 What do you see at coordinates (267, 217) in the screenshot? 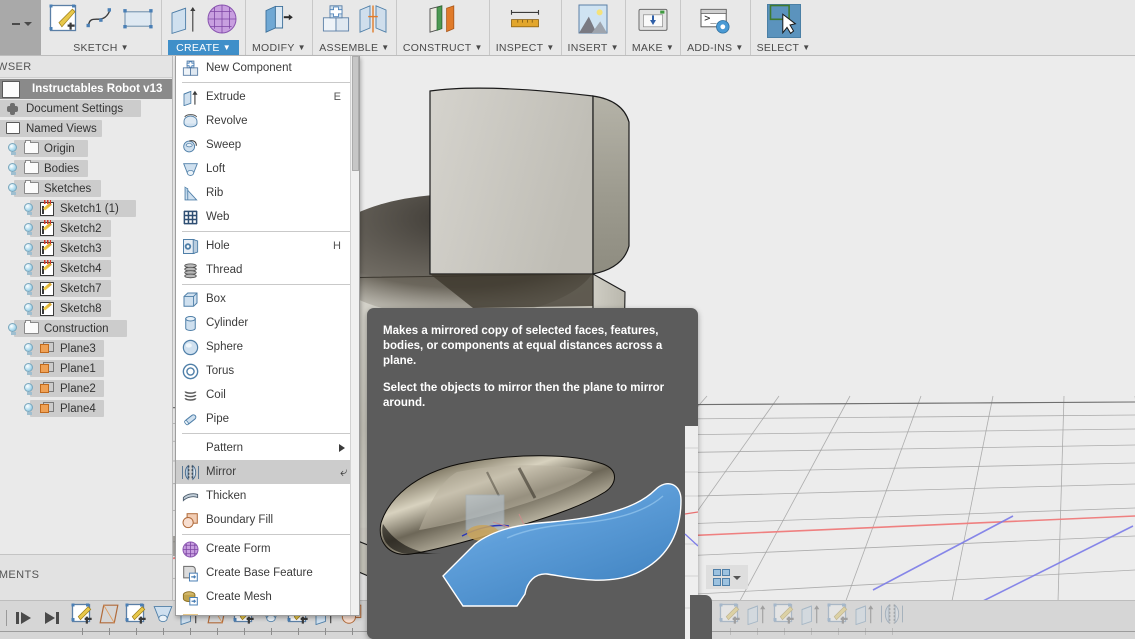
I see `menu-item-web: Web` at bounding box center [267, 217].